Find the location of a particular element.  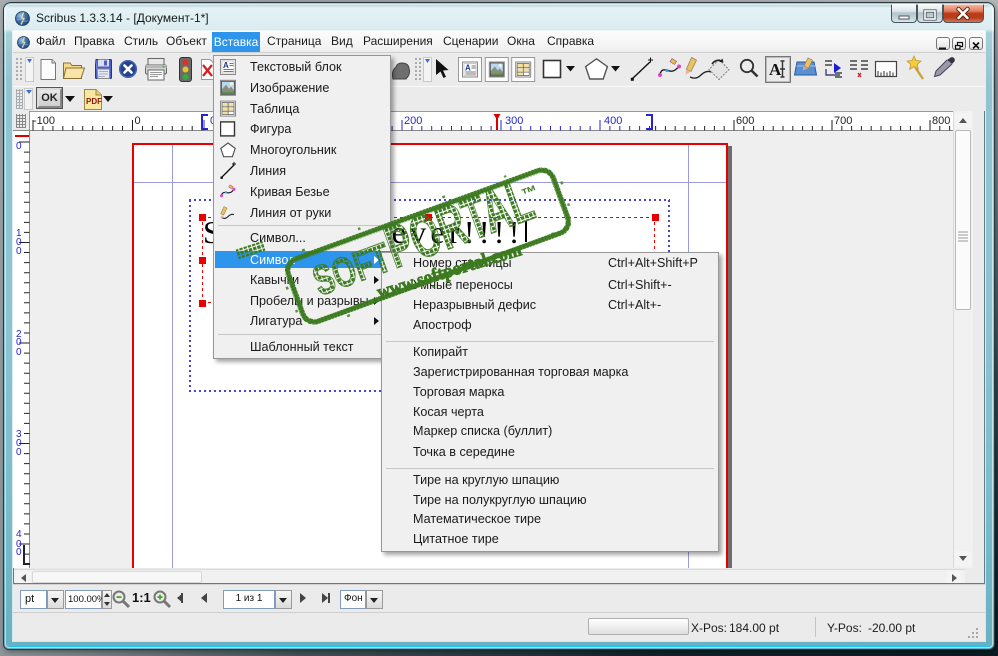

svg-text: 300 is located at coordinates (514, 121).